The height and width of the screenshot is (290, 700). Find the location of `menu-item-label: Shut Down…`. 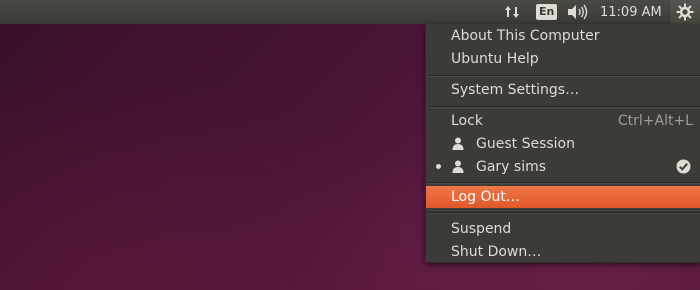

menu-item-label: Shut Down… is located at coordinates (496, 251).